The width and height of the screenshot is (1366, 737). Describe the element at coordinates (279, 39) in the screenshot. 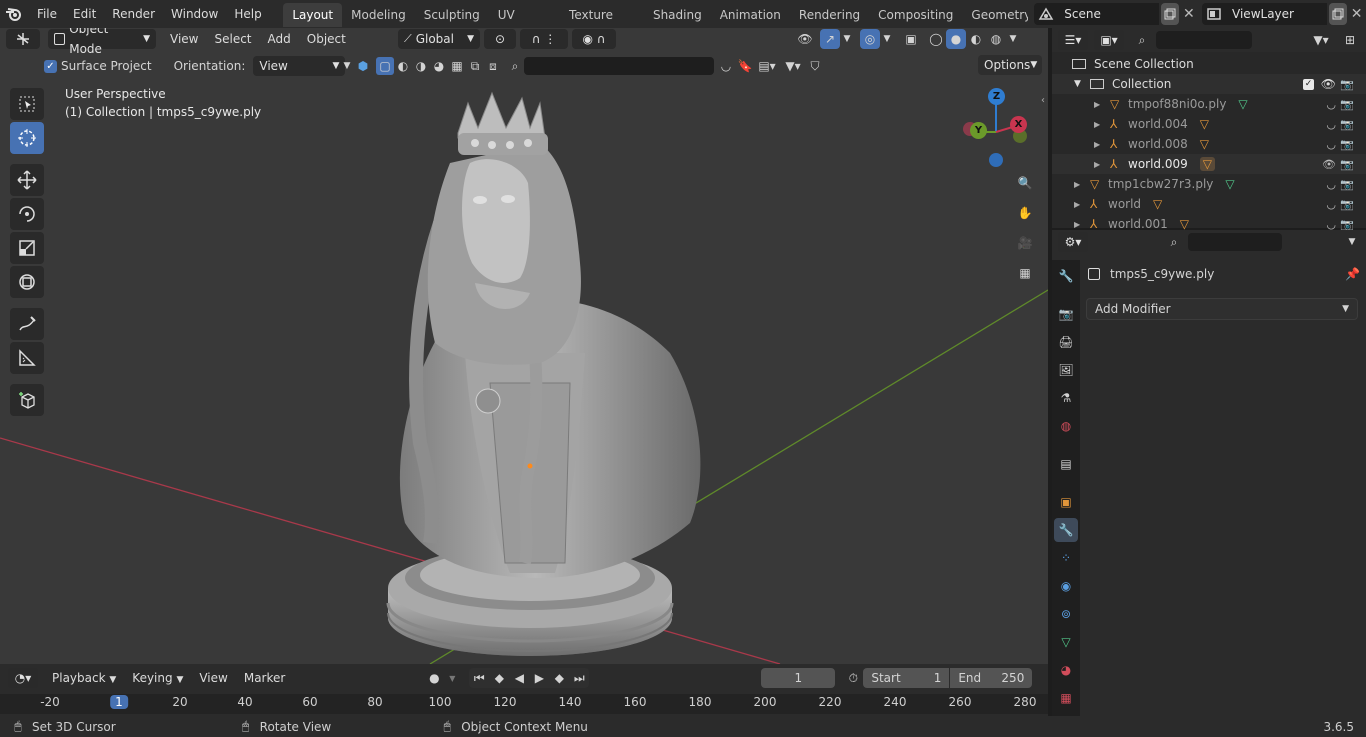

I see `menu-add: Add` at that location.